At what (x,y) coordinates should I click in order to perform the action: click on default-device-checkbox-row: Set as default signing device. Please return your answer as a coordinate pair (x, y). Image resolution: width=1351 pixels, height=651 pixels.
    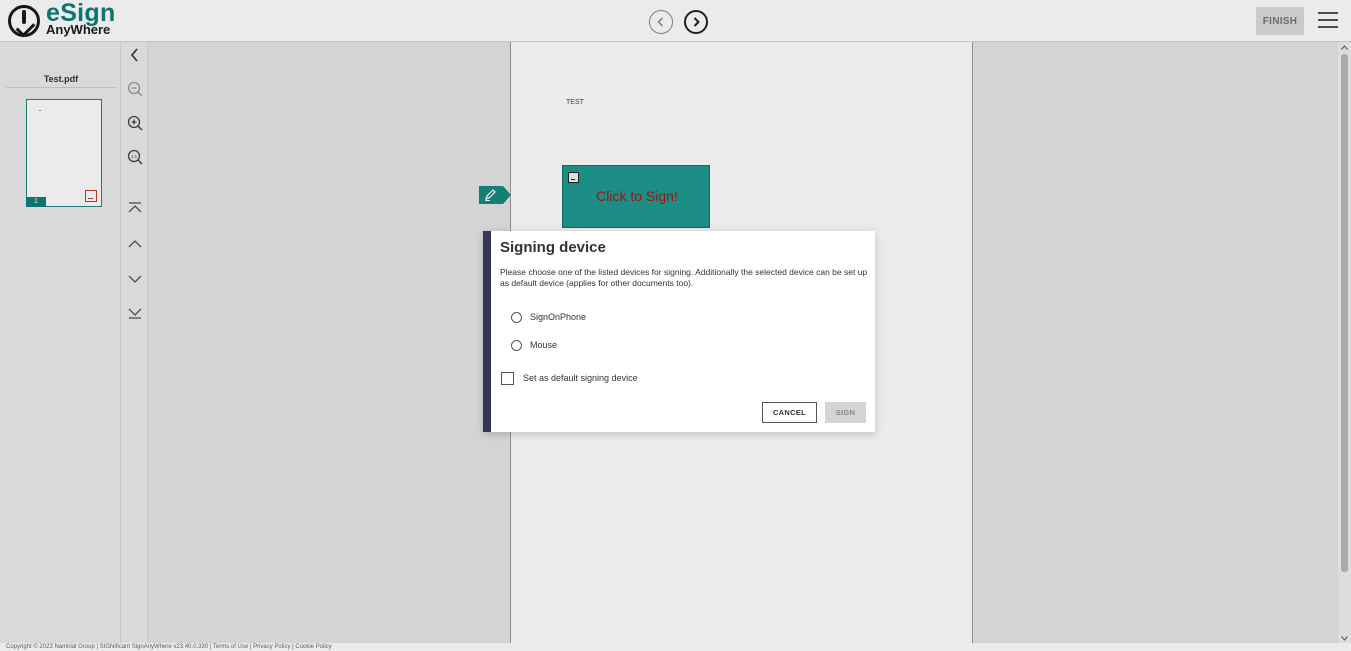
    Looking at the image, I should click on (569, 378).